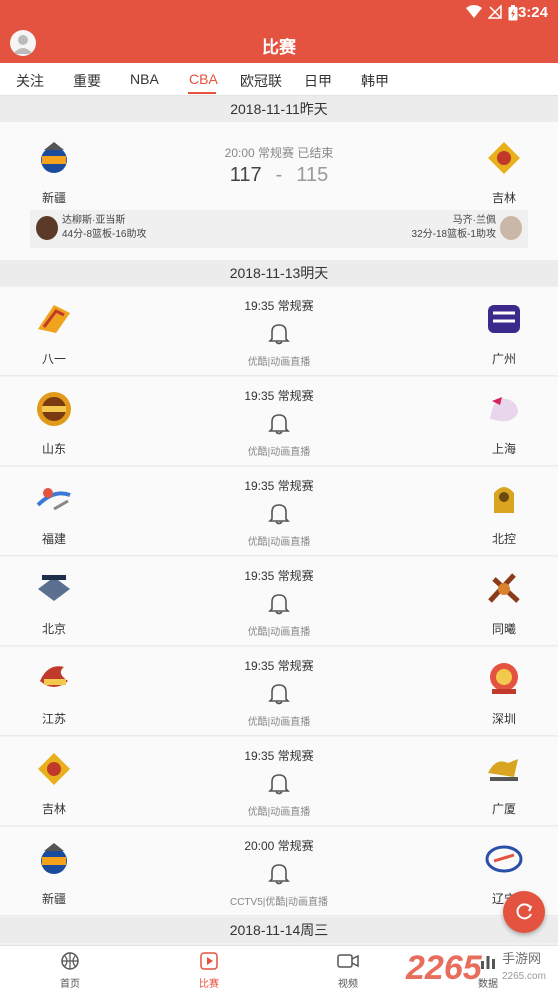  Describe the element at coordinates (474, 220) in the screenshot. I see `player-name: 马齐·兰佩` at that location.